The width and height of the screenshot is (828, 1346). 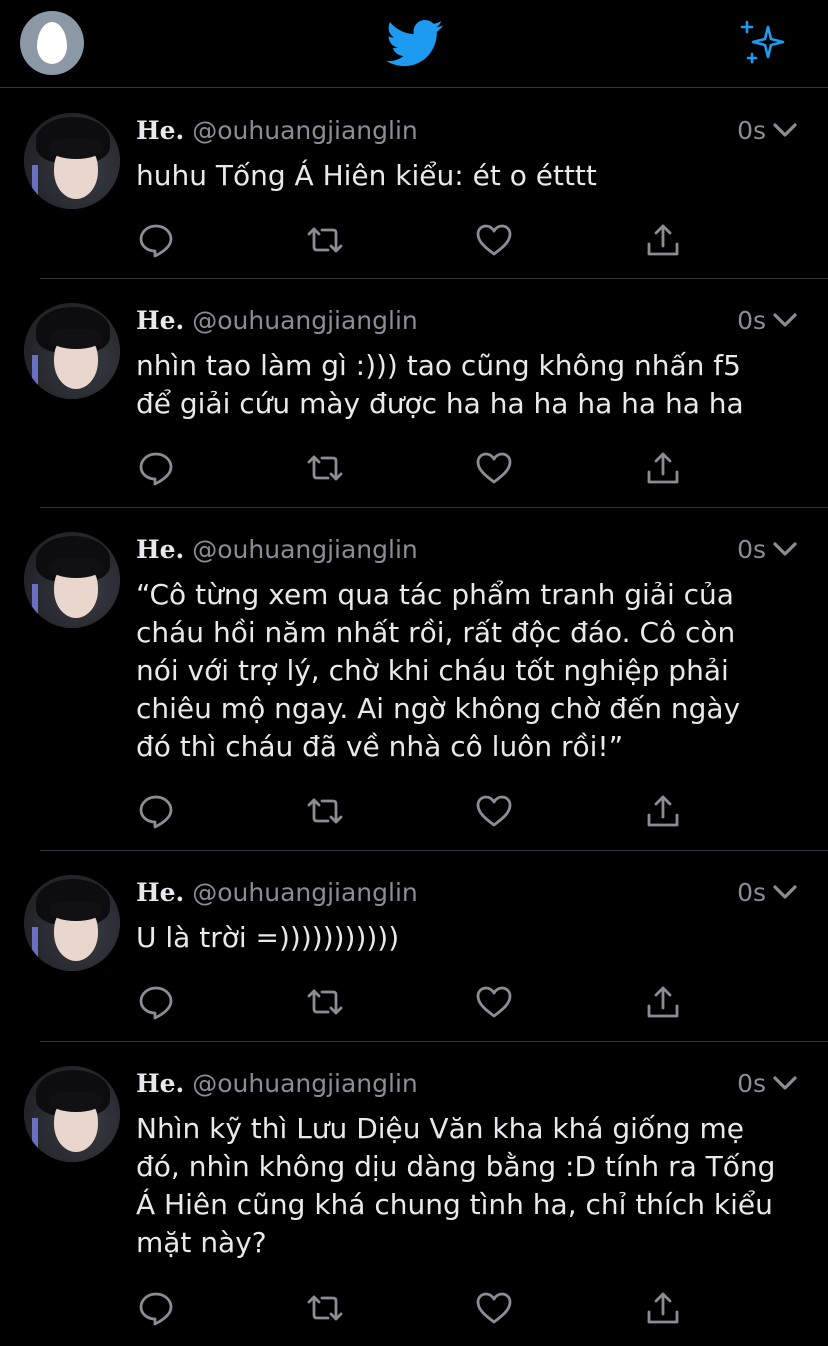 What do you see at coordinates (268, 937) in the screenshot?
I see `tweet-text: U là trời =)))))))))))` at bounding box center [268, 937].